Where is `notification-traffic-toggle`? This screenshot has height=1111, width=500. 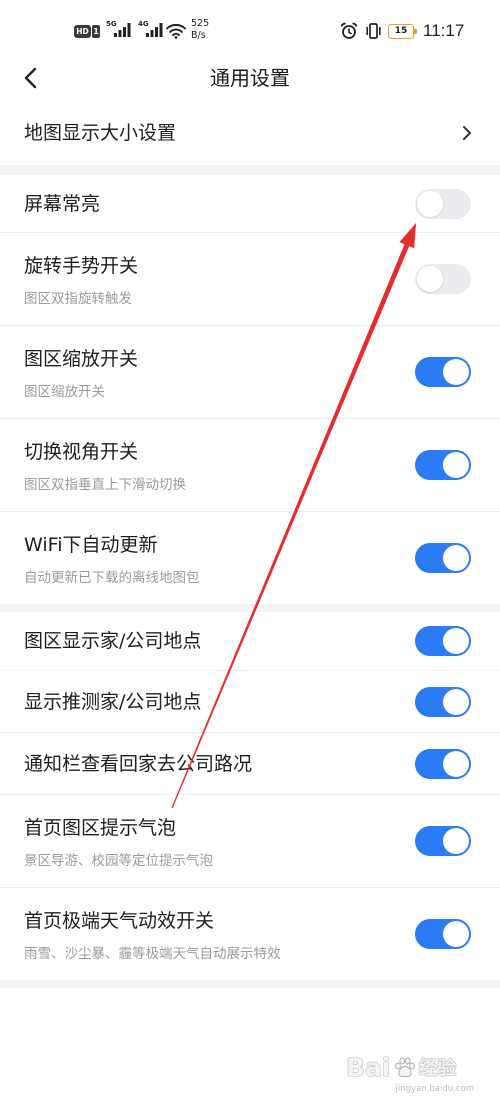
notification-traffic-toggle is located at coordinates (443, 763).